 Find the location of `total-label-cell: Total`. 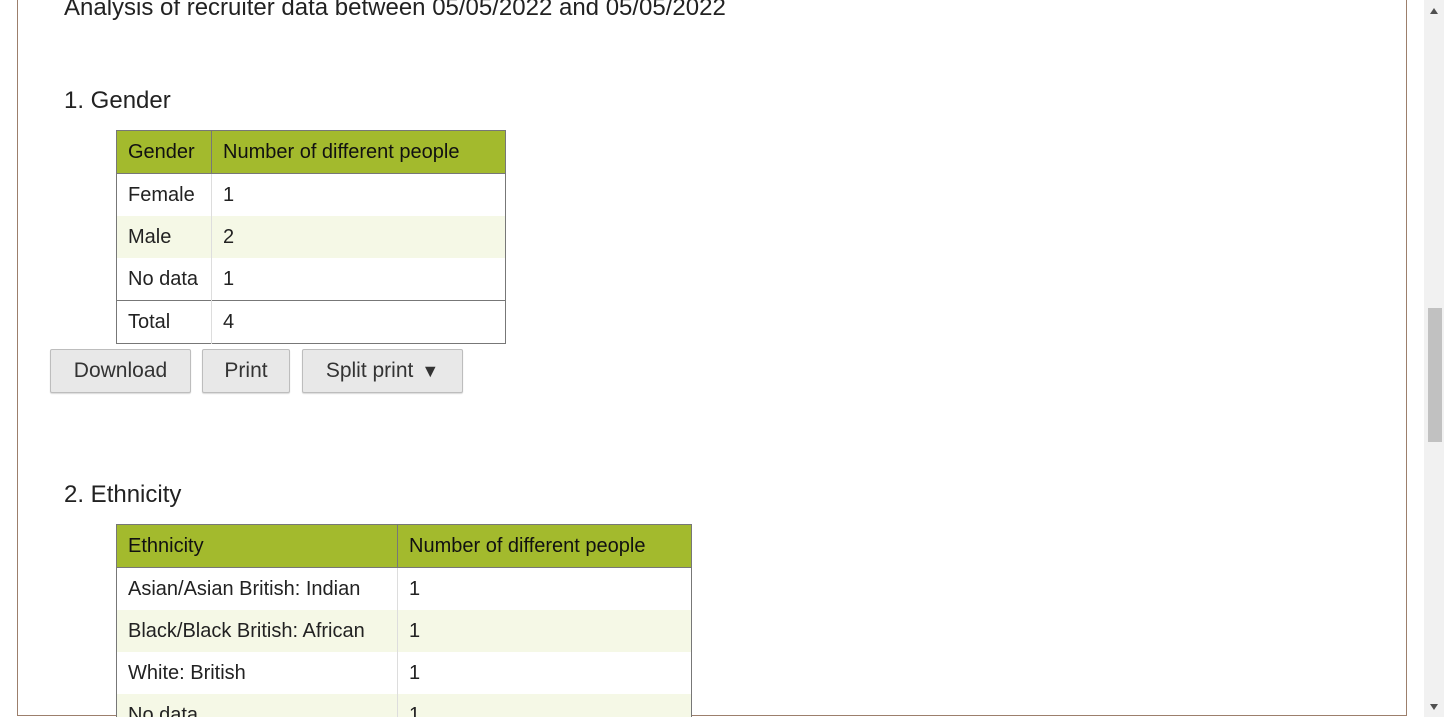

total-label-cell: Total is located at coordinates (164, 322).